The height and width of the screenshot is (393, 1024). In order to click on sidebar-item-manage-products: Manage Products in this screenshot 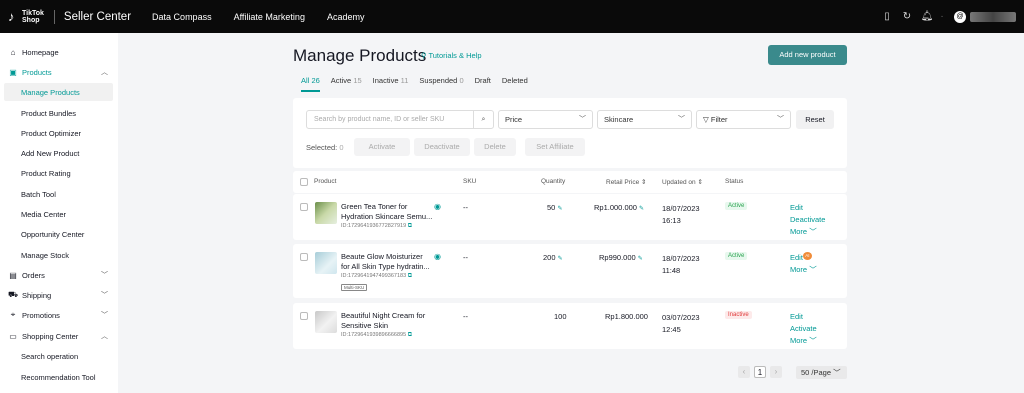, I will do `click(58, 92)`.